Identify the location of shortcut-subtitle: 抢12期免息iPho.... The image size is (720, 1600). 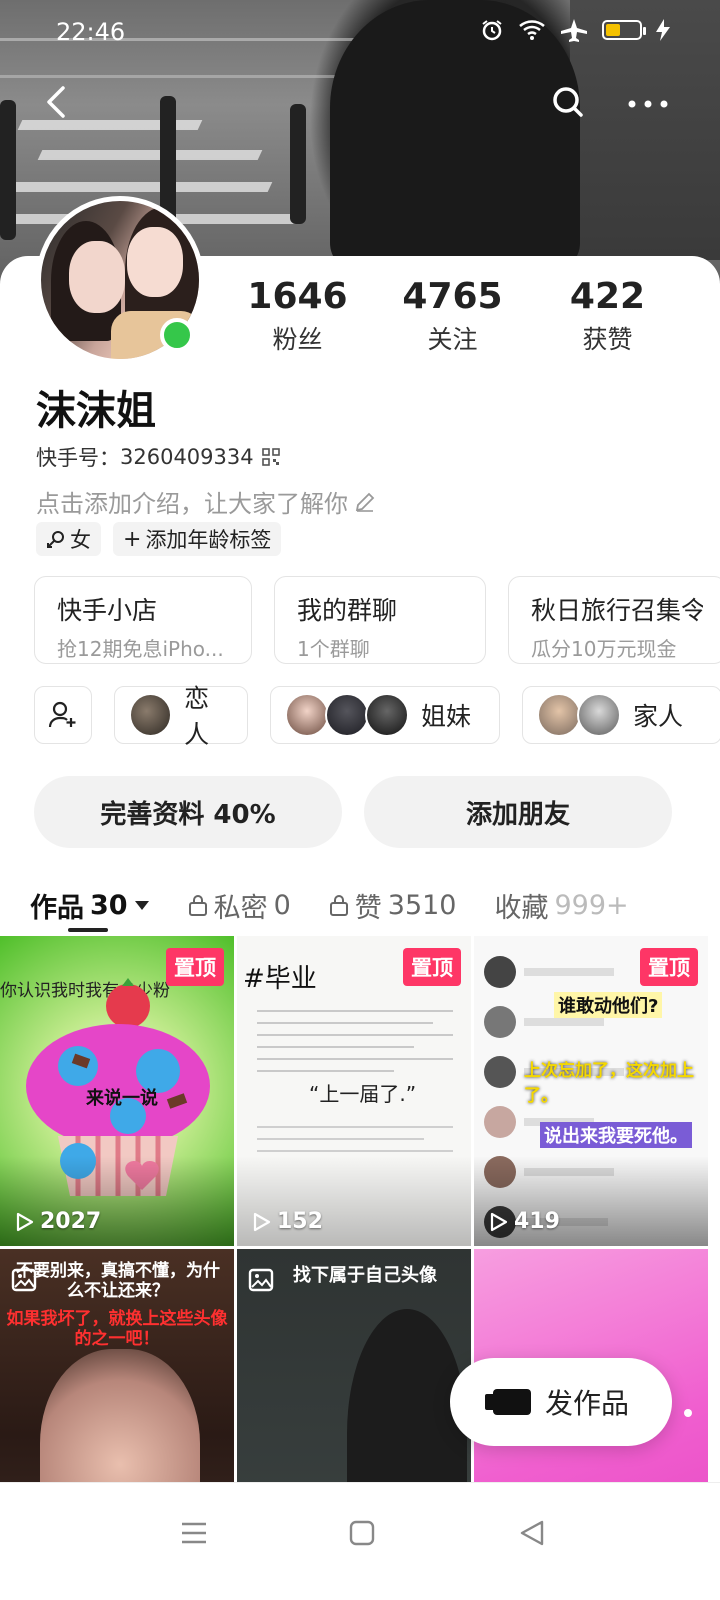
(140, 649).